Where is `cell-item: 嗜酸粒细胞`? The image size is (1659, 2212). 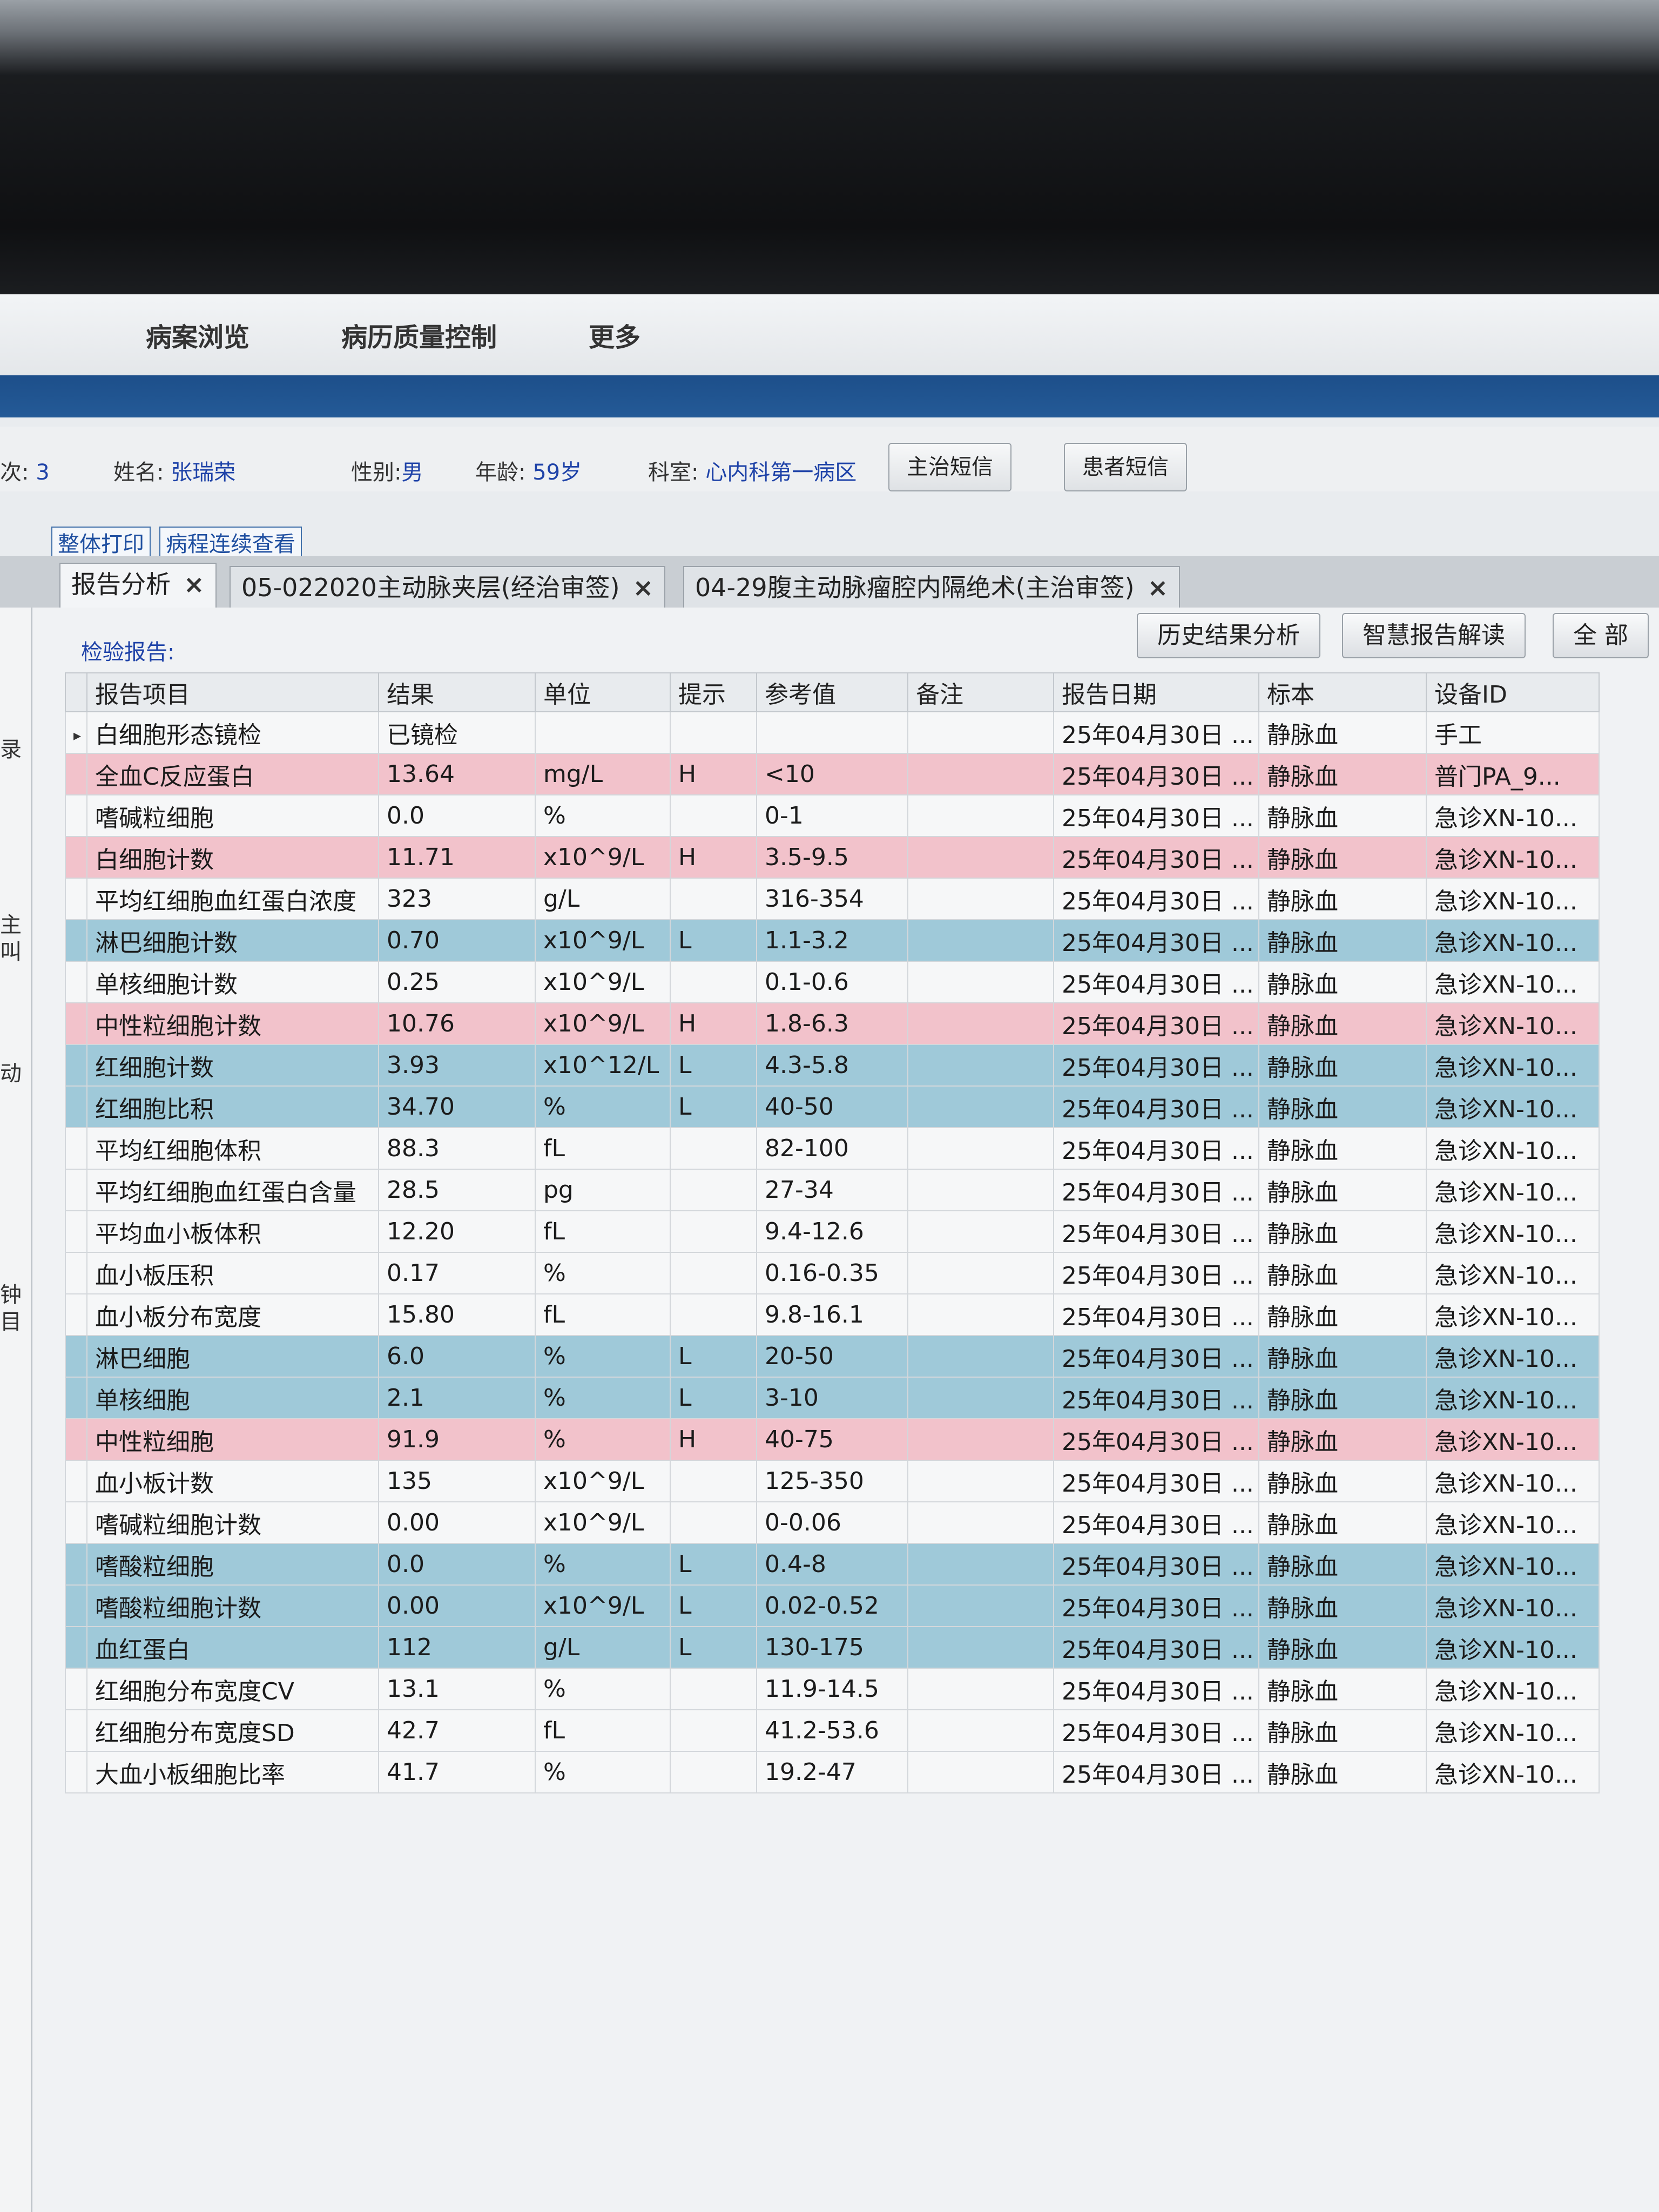 cell-item: 嗜酸粒细胞 is located at coordinates (232, 1564).